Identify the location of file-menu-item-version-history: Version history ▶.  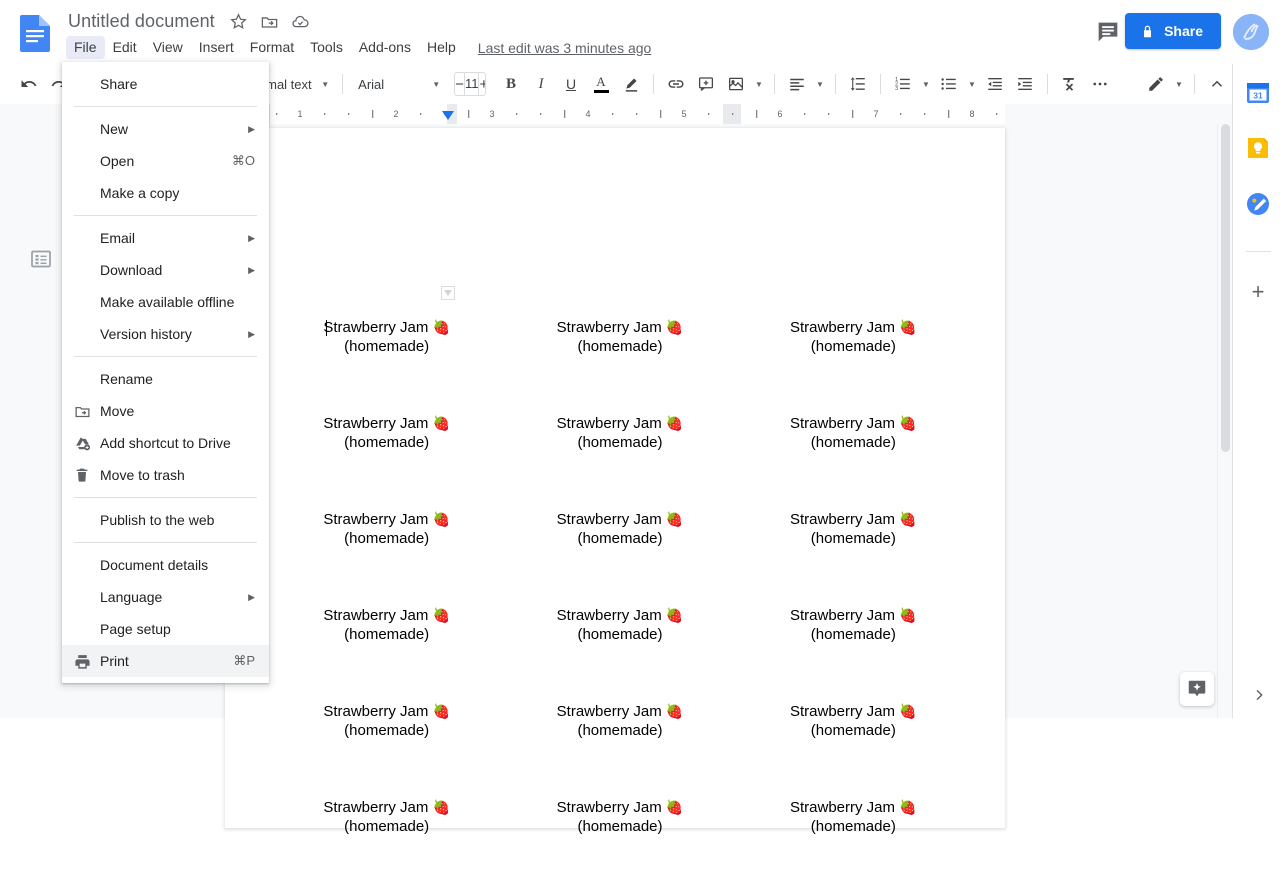
(165, 334).